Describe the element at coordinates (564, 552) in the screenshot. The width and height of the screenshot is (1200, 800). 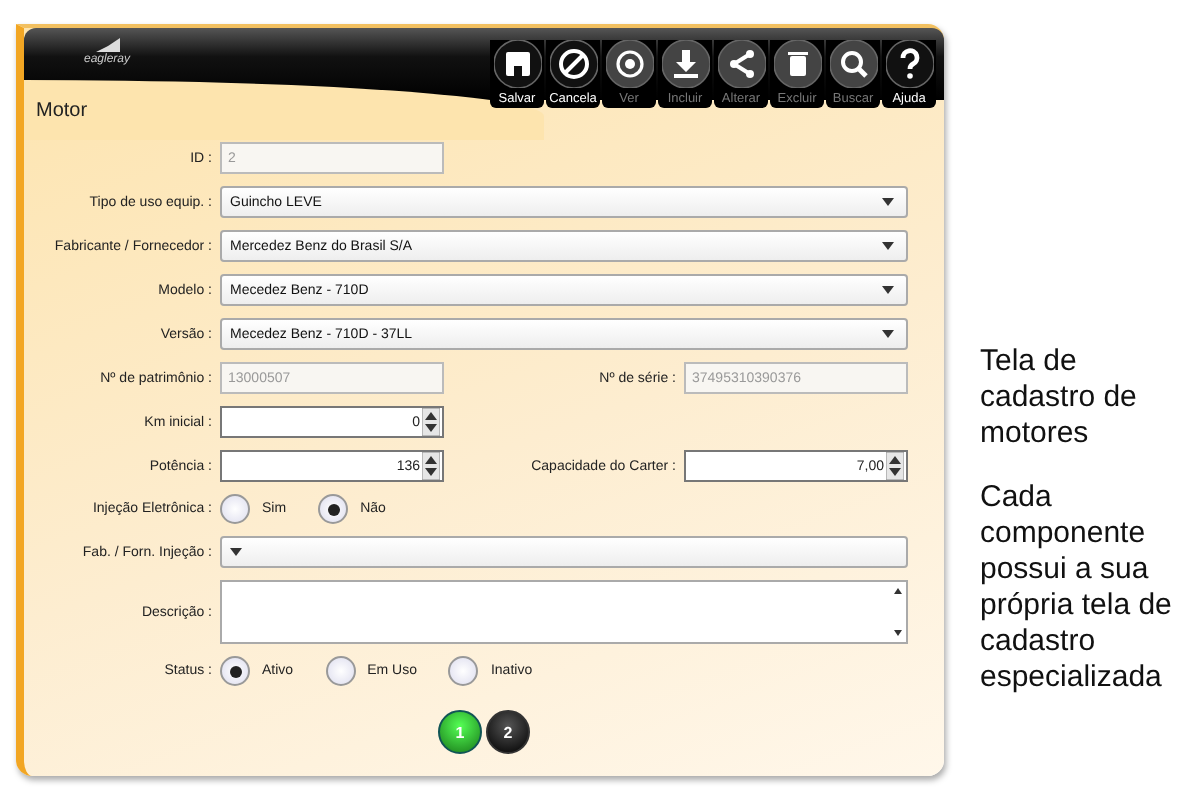
I see `dropdown` at that location.